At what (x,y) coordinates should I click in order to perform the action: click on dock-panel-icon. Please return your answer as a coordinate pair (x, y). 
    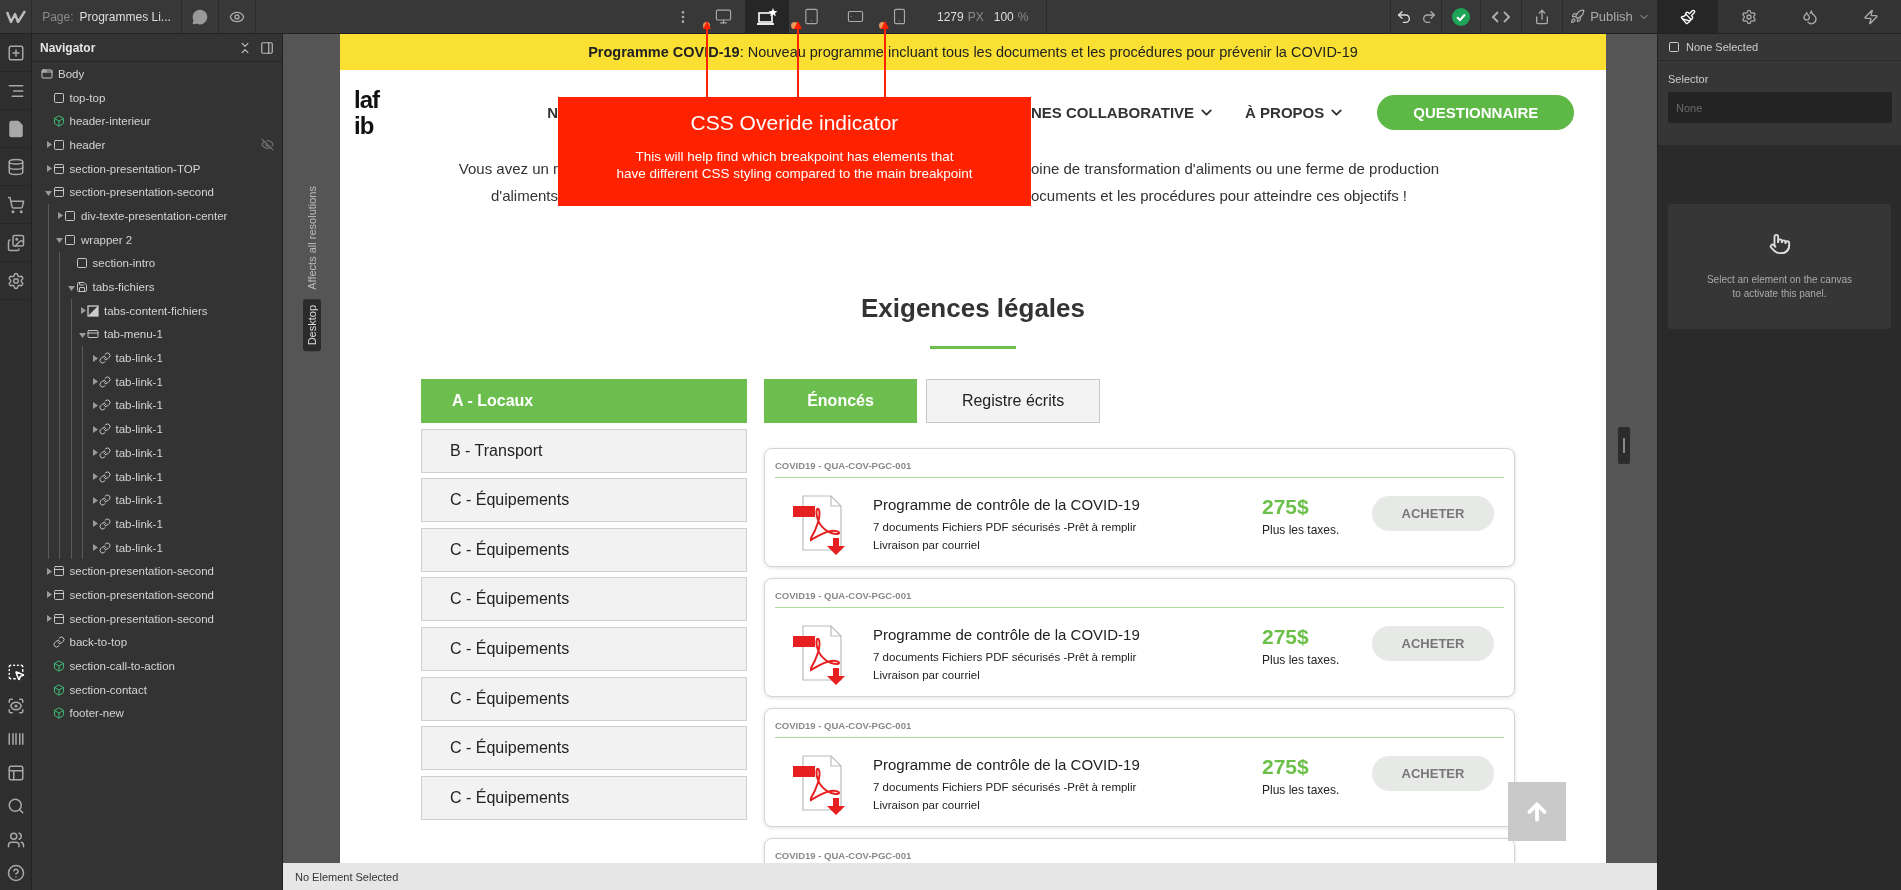
    Looking at the image, I should click on (267, 47).